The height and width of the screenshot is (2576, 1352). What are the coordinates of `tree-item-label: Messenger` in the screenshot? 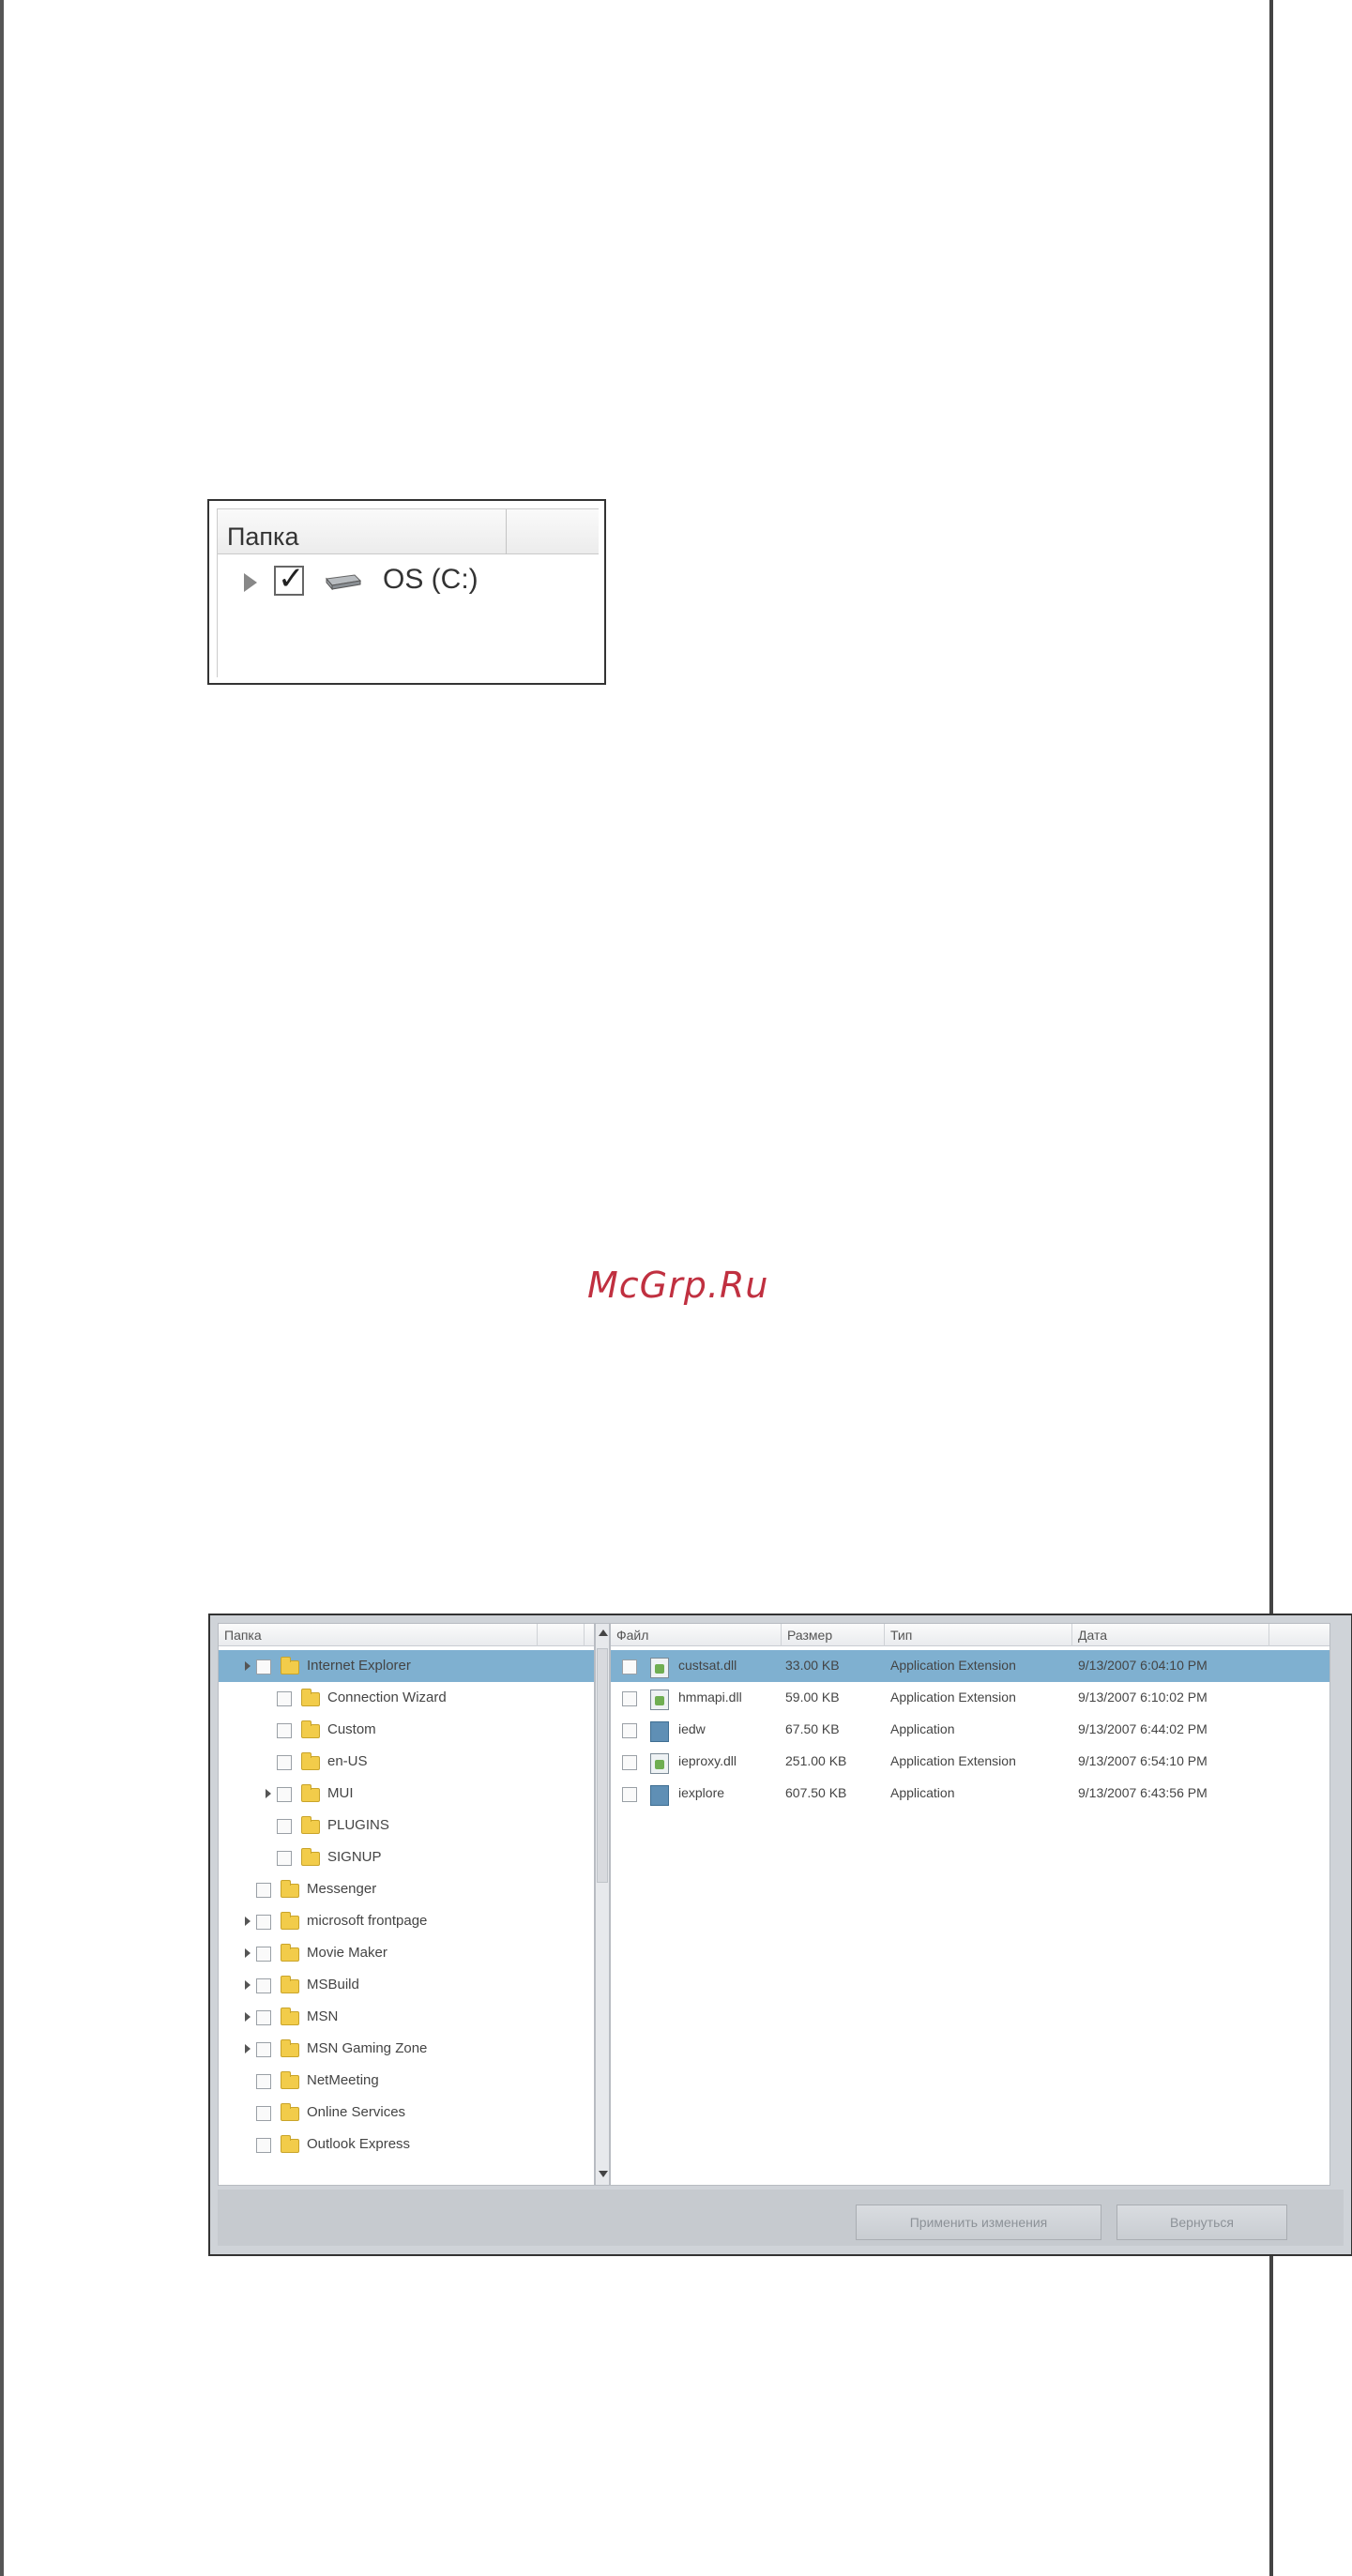 It's located at (342, 1889).